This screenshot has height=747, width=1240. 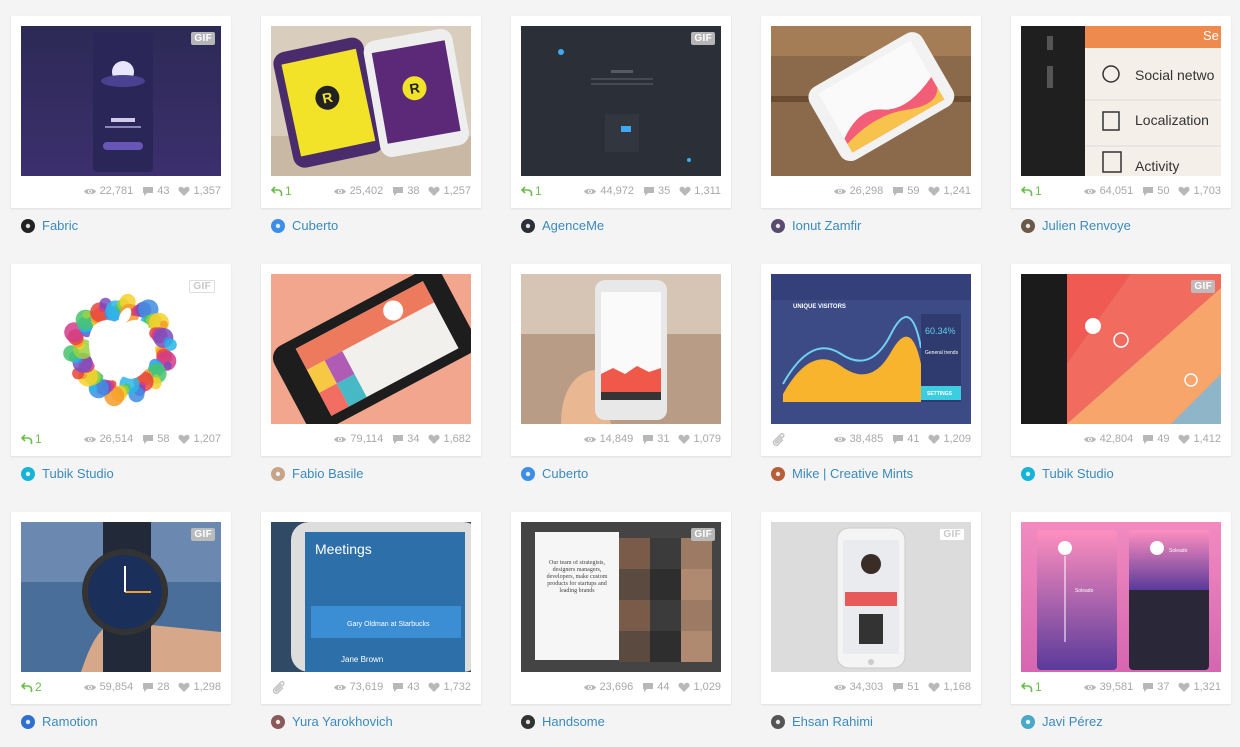 I want to click on shot-stats: 42,804 49 1,412, so click(x=1121, y=439).